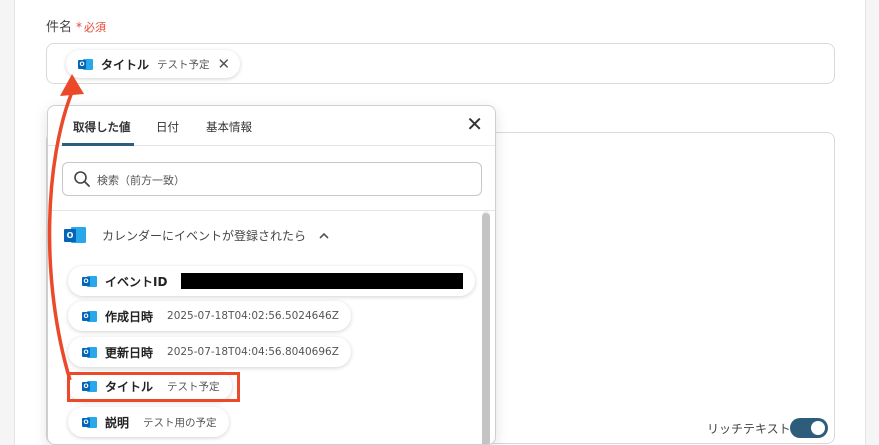 This screenshot has width=879, height=445. What do you see at coordinates (129, 316) in the screenshot?
I see `item-label: 作成日時` at bounding box center [129, 316].